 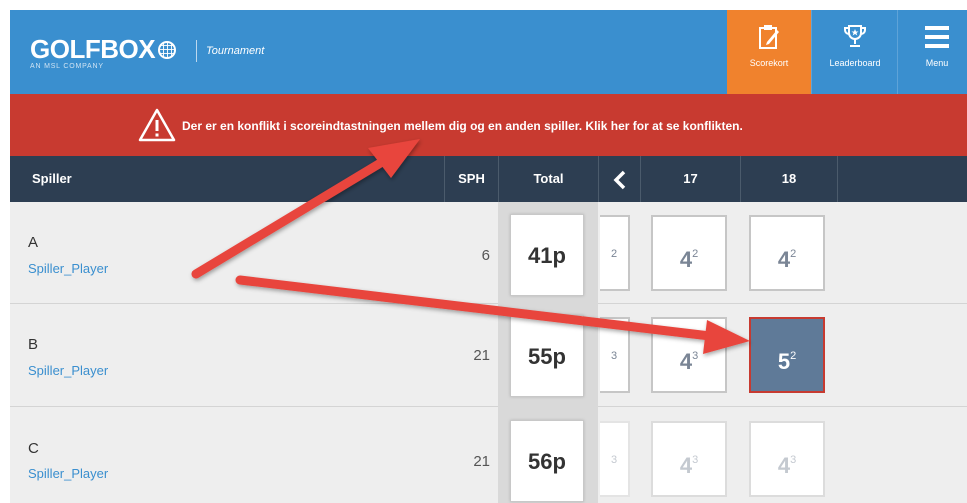 What do you see at coordinates (547, 461) in the screenshot?
I see `total-score-box: 56p` at bounding box center [547, 461].